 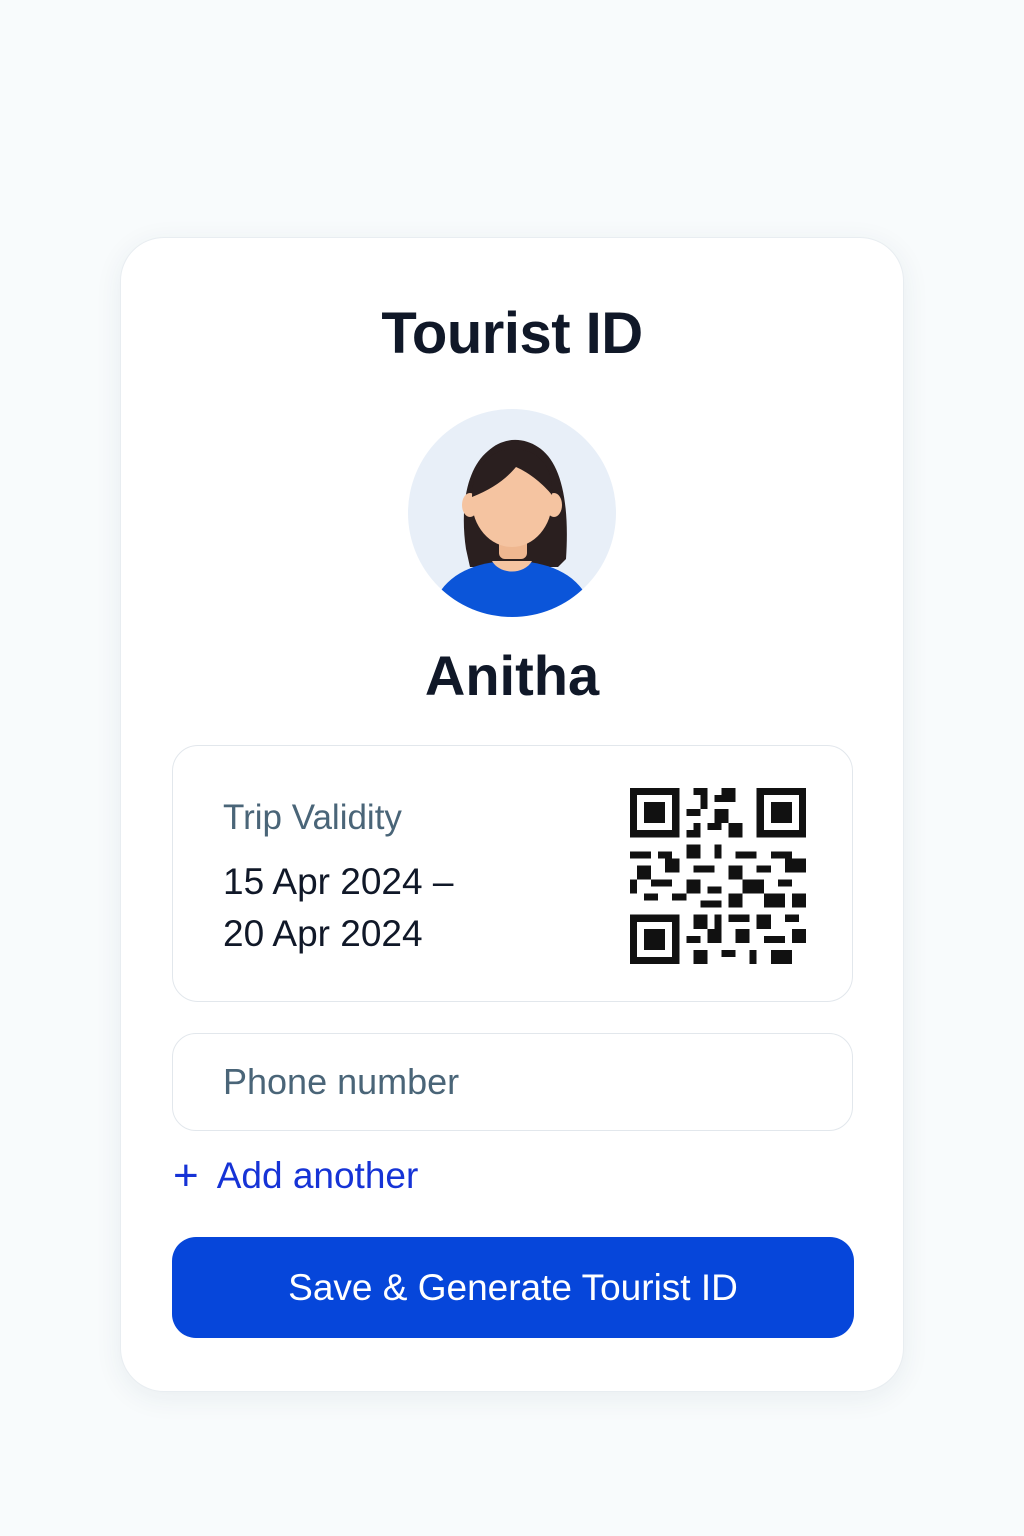 What do you see at coordinates (513, 1287) in the screenshot?
I see `save-generate-button: Save & Generate Tourist ID` at bounding box center [513, 1287].